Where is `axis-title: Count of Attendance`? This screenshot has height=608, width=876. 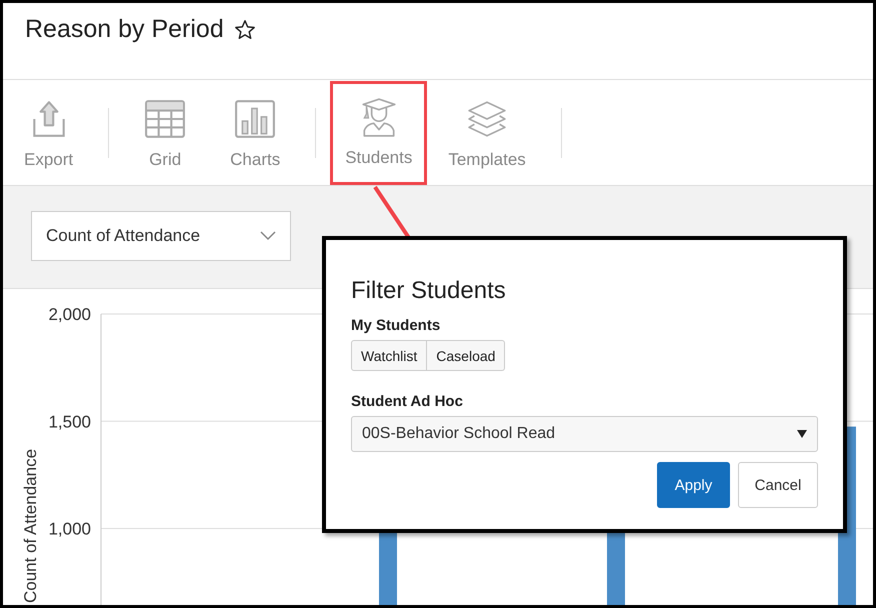 axis-title: Count of Attendance is located at coordinates (30, 526).